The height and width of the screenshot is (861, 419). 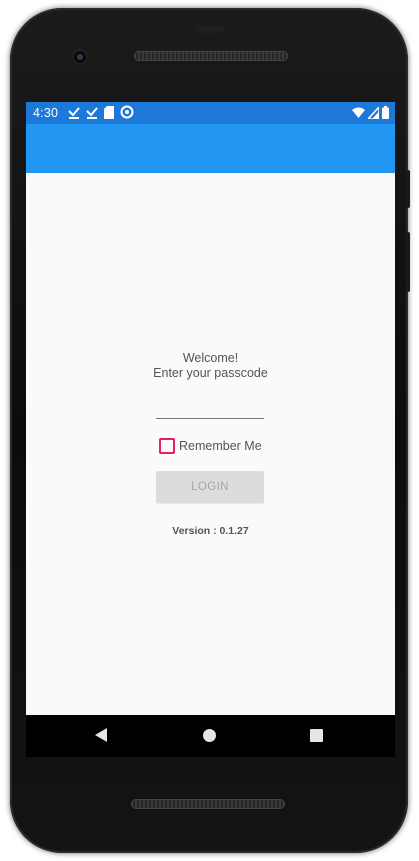 I want to click on home-icon, so click(x=209, y=735).